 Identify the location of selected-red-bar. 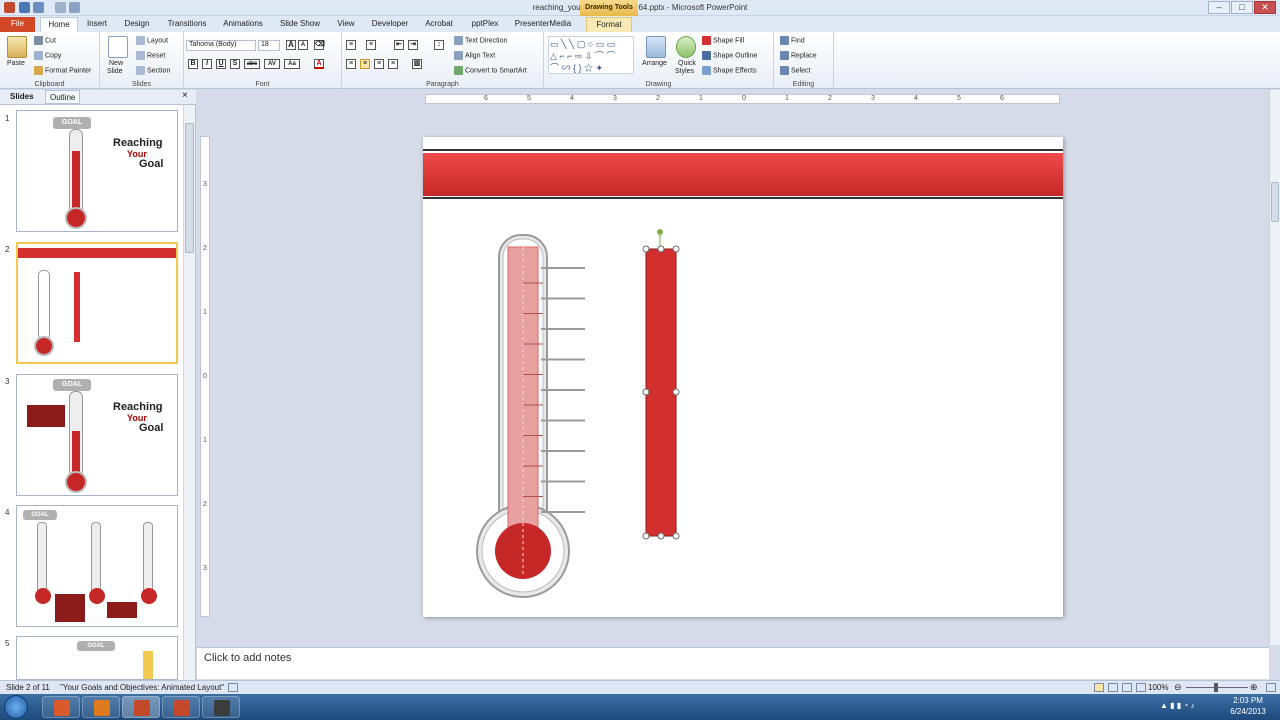
(661, 383).